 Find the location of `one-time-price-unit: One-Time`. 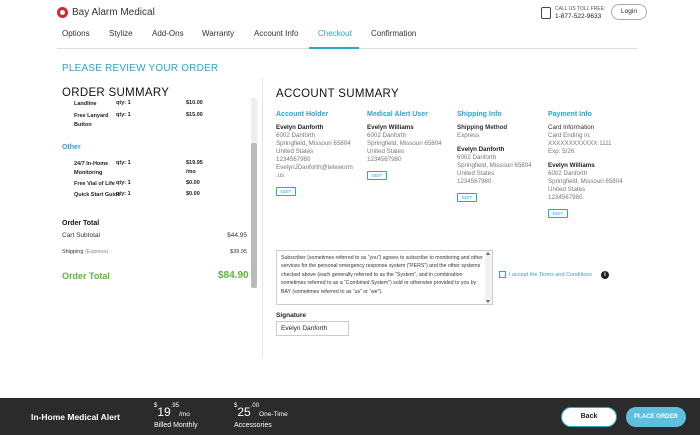

one-time-price-unit: One-Time is located at coordinates (273, 414).